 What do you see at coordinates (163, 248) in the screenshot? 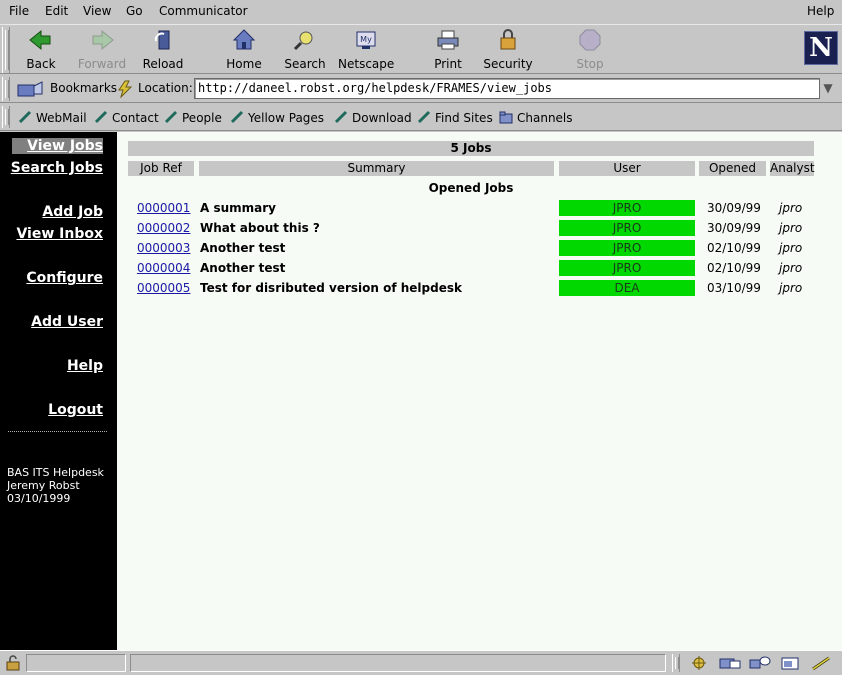
I see `job-ref-link: 0000003` at bounding box center [163, 248].